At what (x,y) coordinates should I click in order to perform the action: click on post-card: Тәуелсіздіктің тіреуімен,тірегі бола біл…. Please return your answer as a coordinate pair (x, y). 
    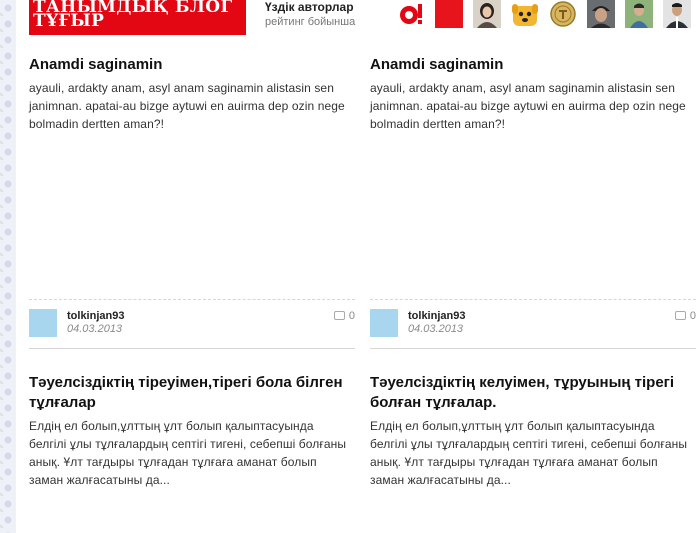
    Looking at the image, I should click on (191, 431).